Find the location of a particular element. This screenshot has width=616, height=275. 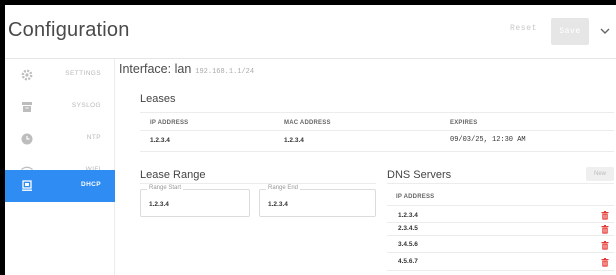

range-start-field: Range Start is located at coordinates (195, 201).